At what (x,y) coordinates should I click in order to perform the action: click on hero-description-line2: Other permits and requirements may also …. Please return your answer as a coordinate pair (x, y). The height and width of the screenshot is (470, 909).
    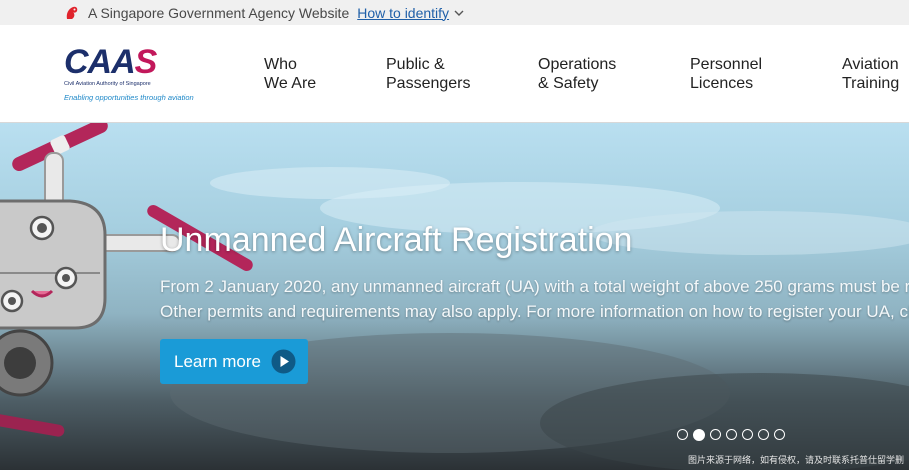
    Looking at the image, I should click on (534, 311).